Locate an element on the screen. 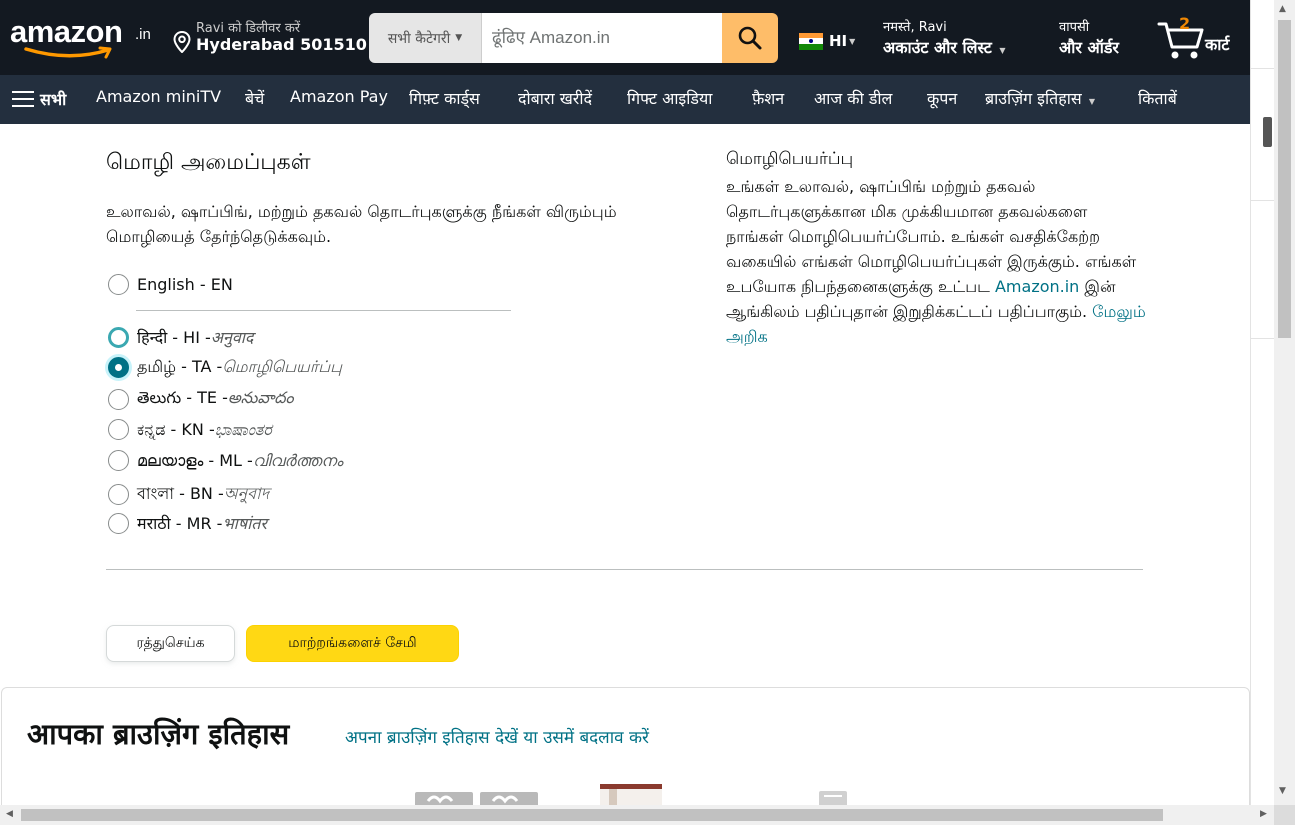 The width and height of the screenshot is (1295, 825). nav-link-books: किताबें is located at coordinates (1157, 98).